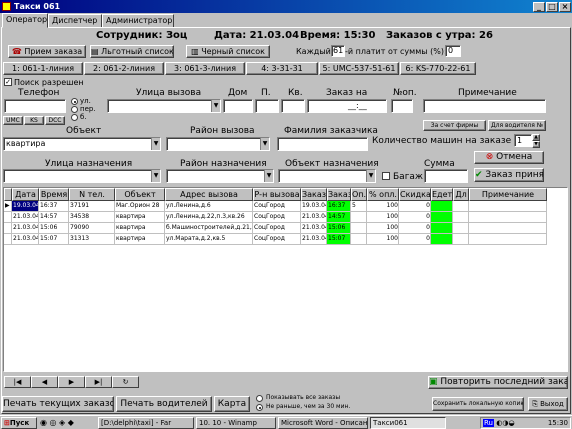 The height and width of the screenshot is (429, 572). Describe the element at coordinates (34, 120) in the screenshot. I see `operator-ks-button: KS` at that location.